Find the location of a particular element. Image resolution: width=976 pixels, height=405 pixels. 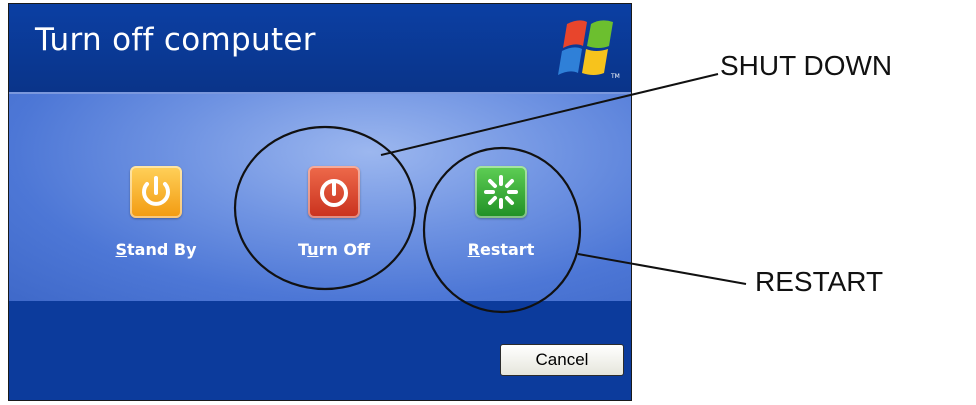

stand-by-icon is located at coordinates (156, 191).